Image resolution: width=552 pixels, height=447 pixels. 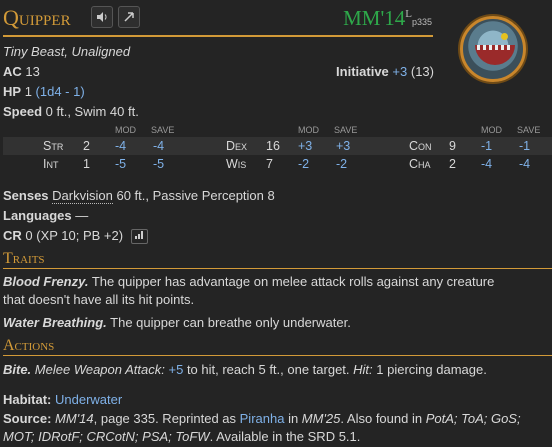 What do you see at coordinates (422, 71) in the screenshot?
I see `initiative-score: (13)` at bounding box center [422, 71].